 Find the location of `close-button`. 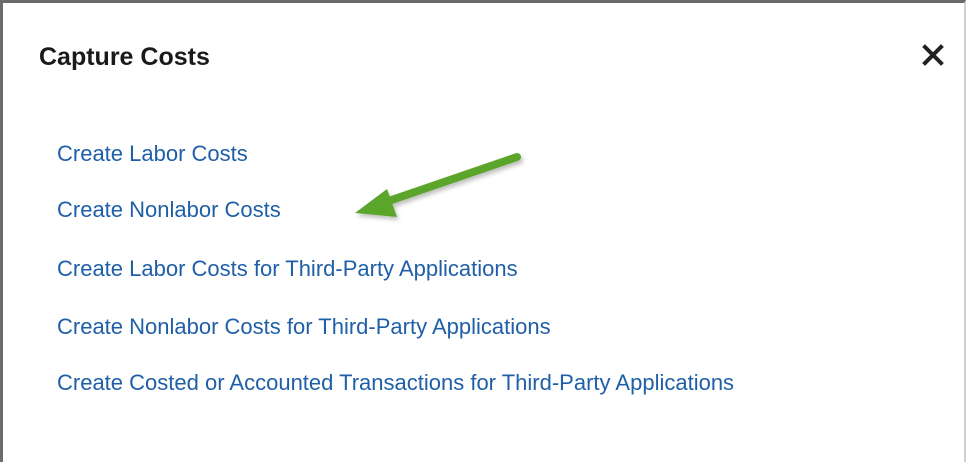

close-button is located at coordinates (933, 55).